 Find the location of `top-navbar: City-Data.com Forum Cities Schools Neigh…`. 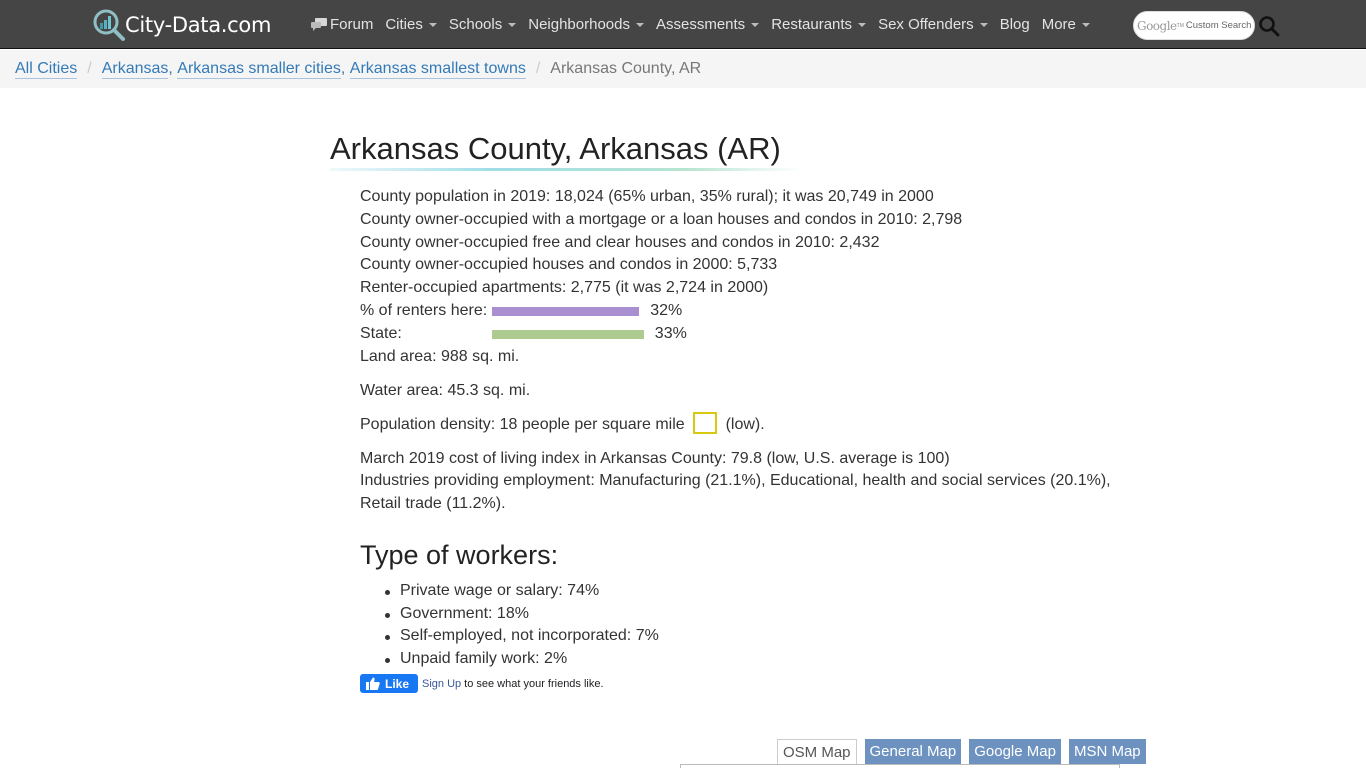

top-navbar: City-Data.com Forum Cities Schools Neigh… is located at coordinates (683, 24).